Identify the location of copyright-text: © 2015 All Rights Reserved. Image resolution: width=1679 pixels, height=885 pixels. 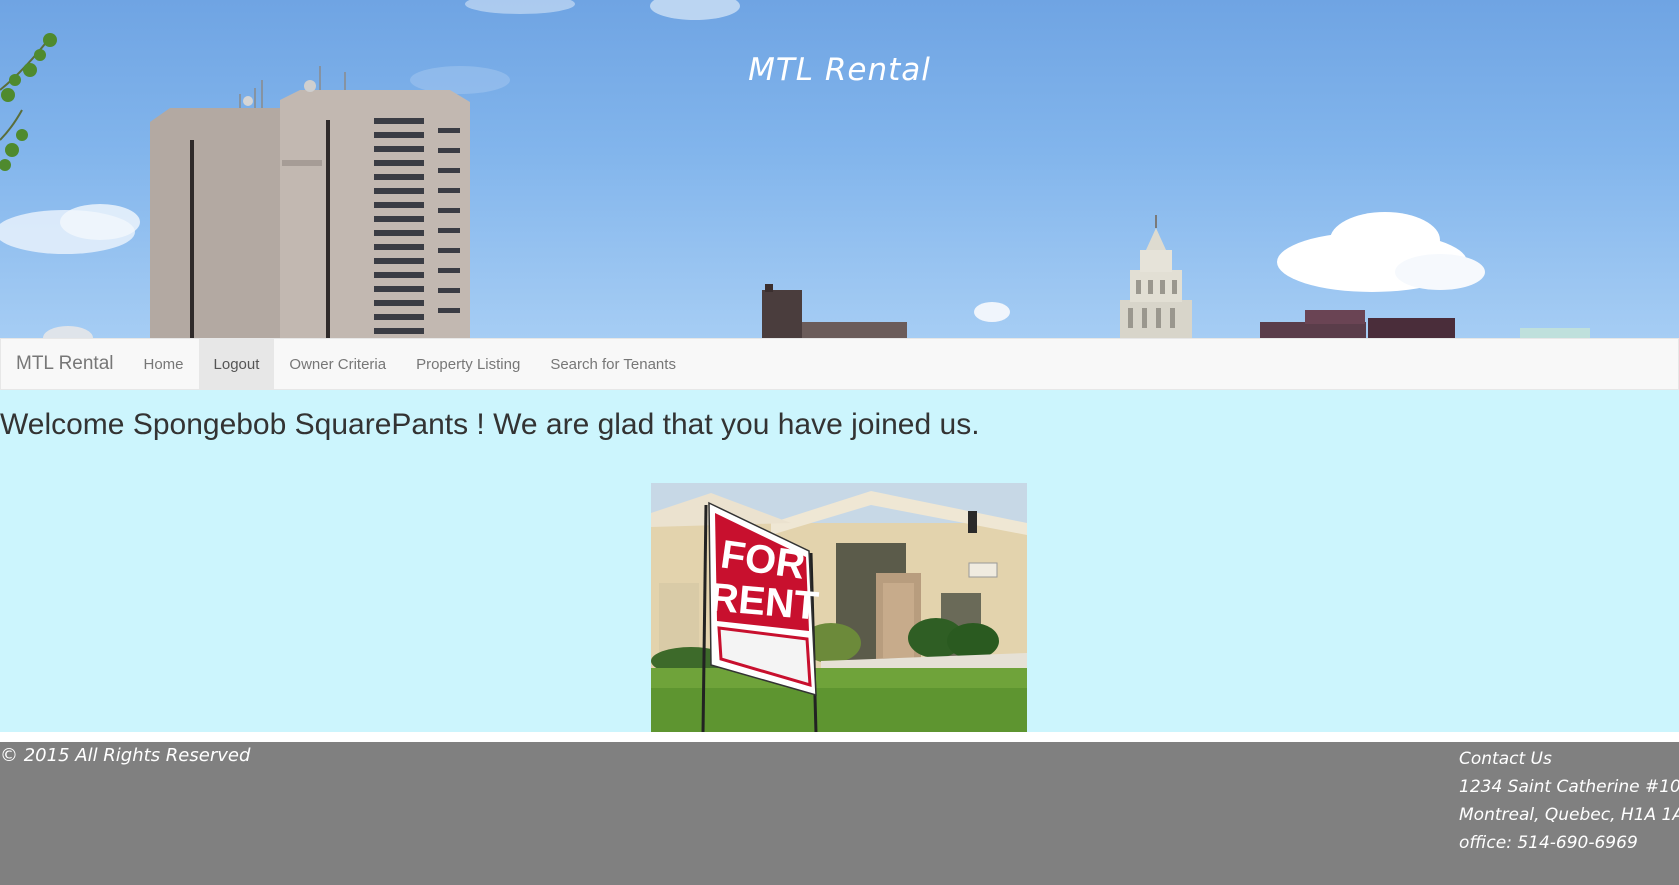
(125, 755).